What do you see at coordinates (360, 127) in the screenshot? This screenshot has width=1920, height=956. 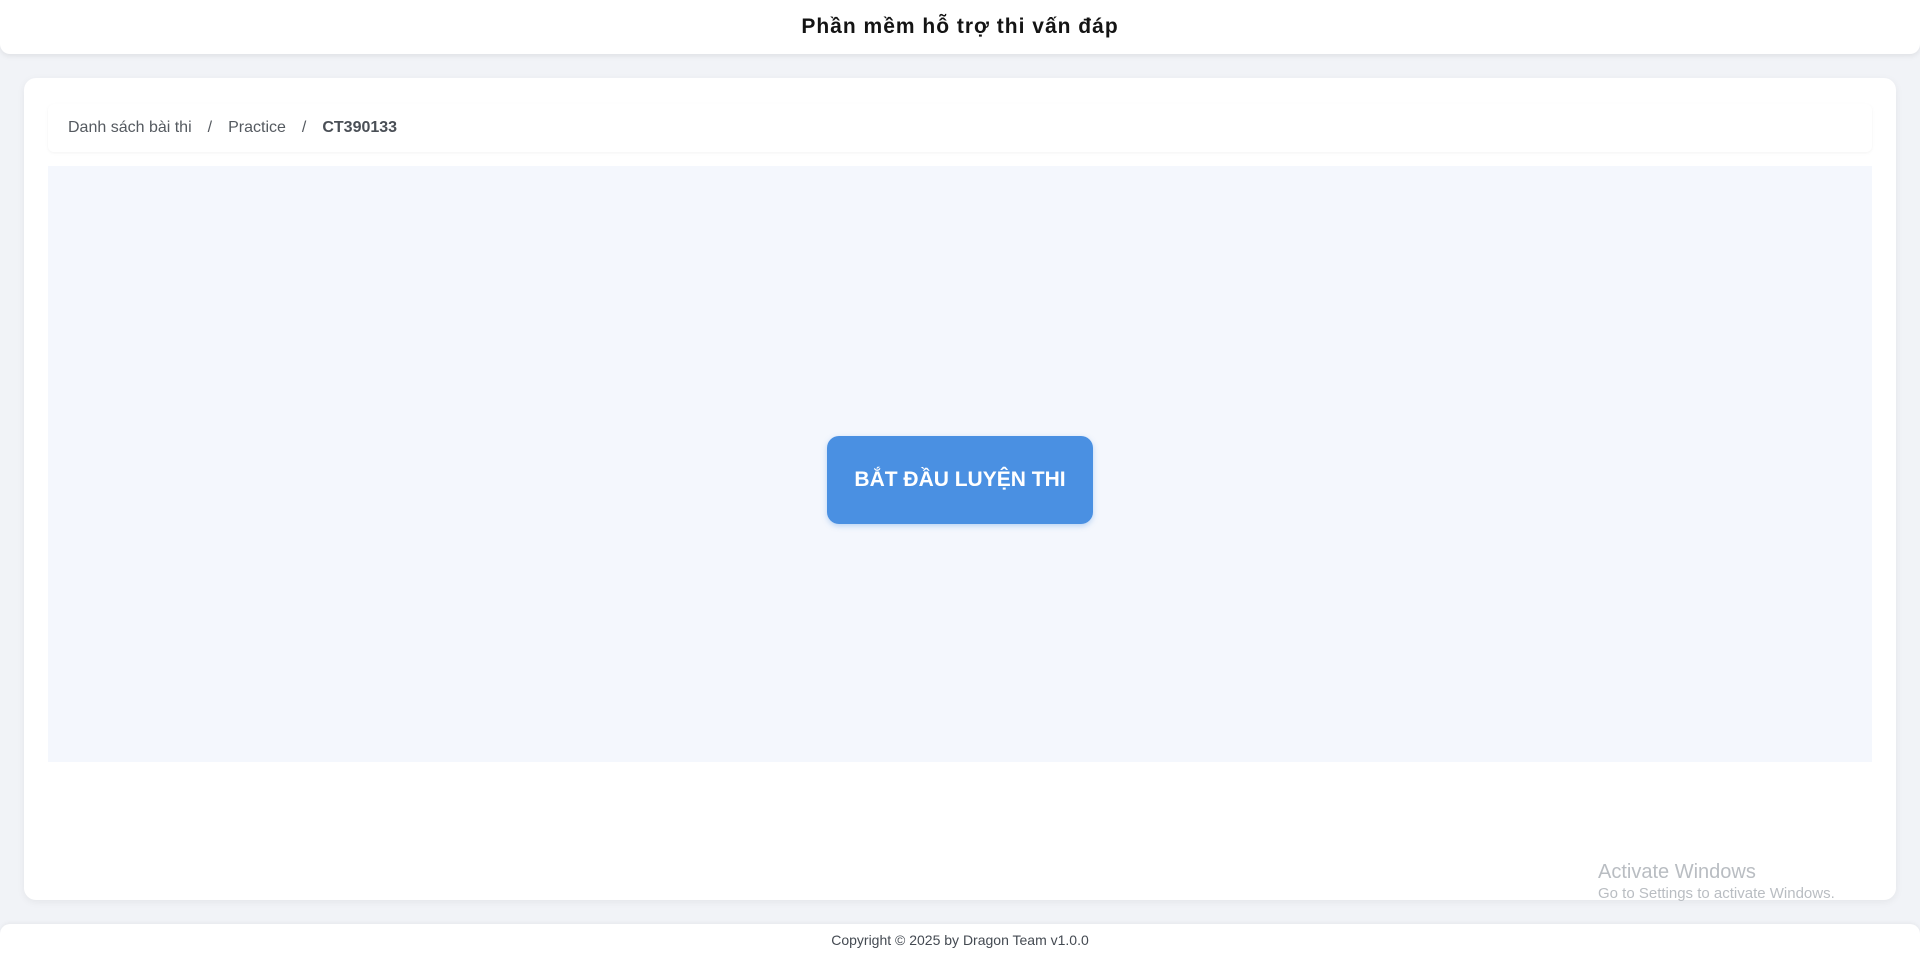 I see `breadcrumb-item-current: CT390133` at bounding box center [360, 127].